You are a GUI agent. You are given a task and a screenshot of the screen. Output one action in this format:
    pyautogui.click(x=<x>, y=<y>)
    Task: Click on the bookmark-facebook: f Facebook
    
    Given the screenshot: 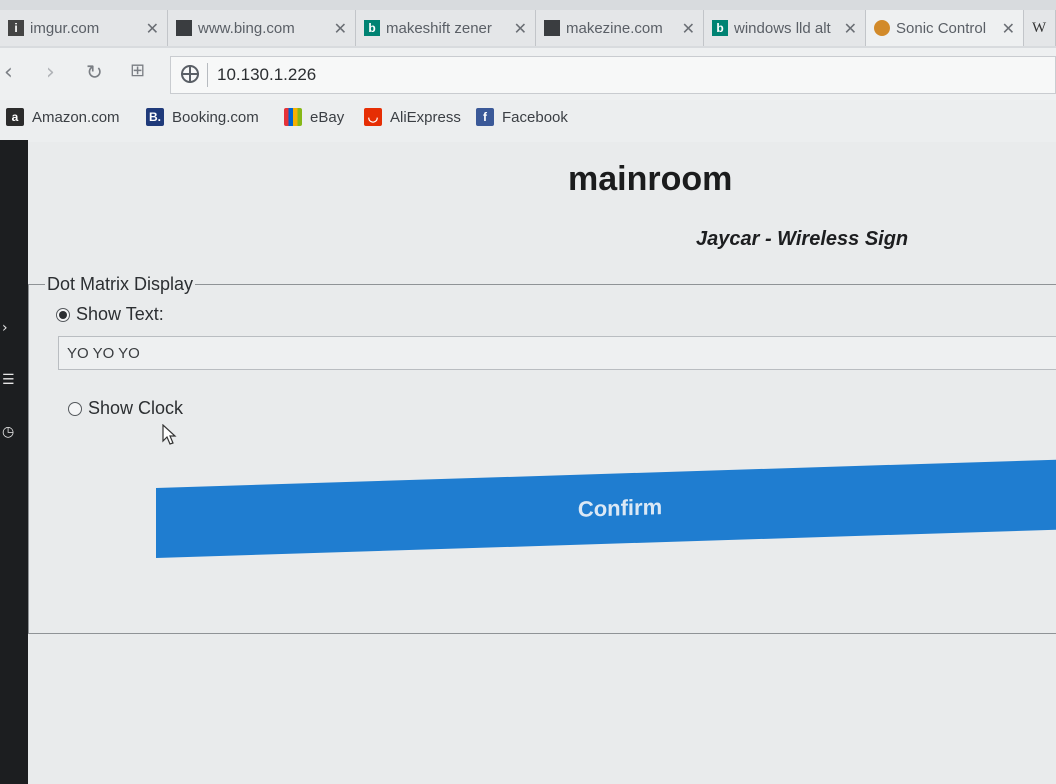 What is the action you would take?
    pyautogui.click(x=522, y=117)
    